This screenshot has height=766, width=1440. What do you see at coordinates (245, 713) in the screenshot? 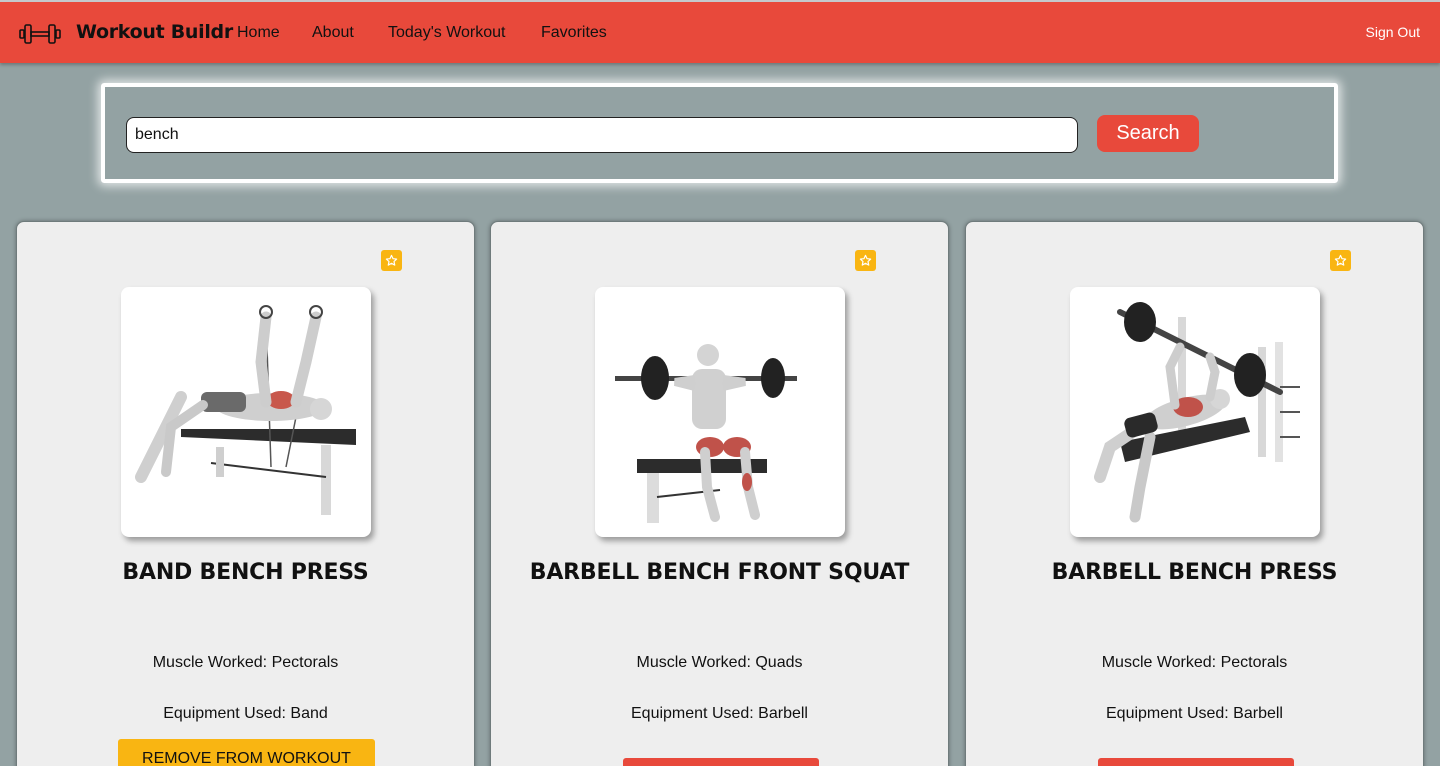
I see `equipment-used: Equipment Used: Band` at bounding box center [245, 713].